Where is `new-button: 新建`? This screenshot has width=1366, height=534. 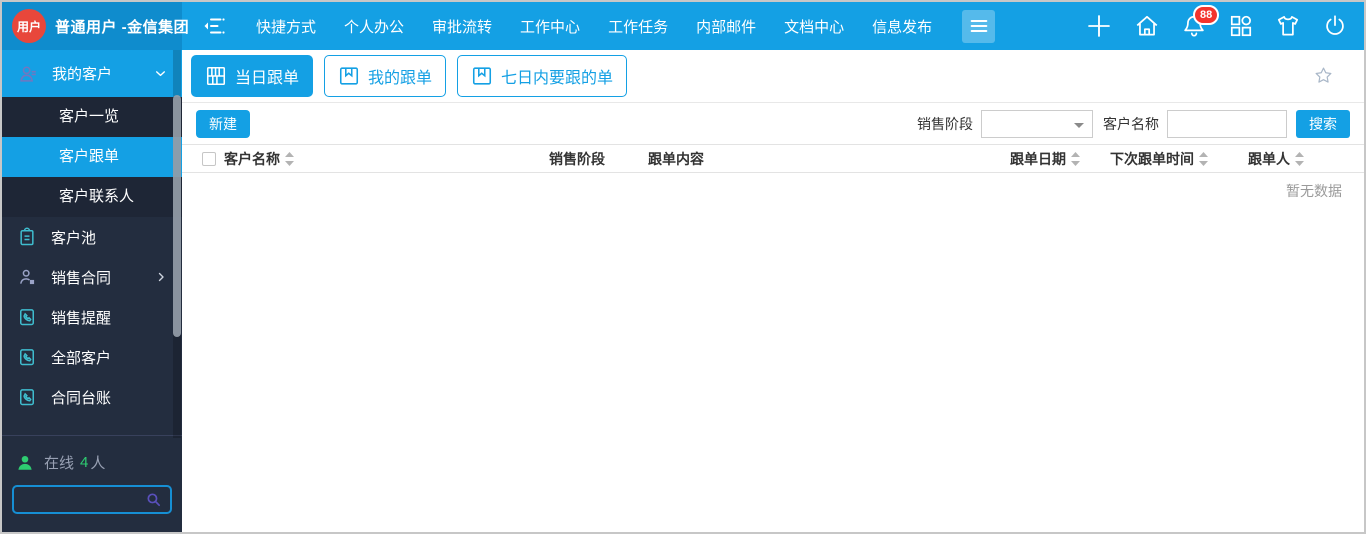 new-button: 新建 is located at coordinates (223, 123).